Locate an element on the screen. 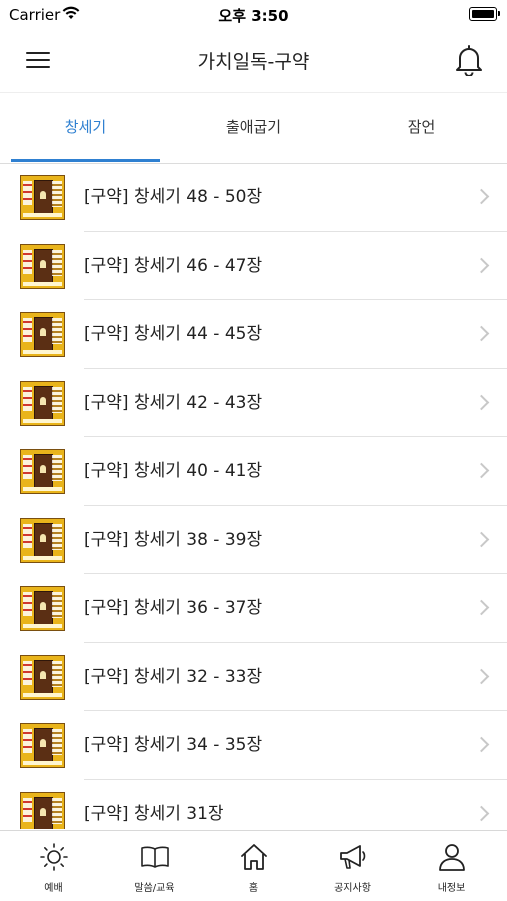  tabbar-label: 예배 is located at coordinates (53, 888).